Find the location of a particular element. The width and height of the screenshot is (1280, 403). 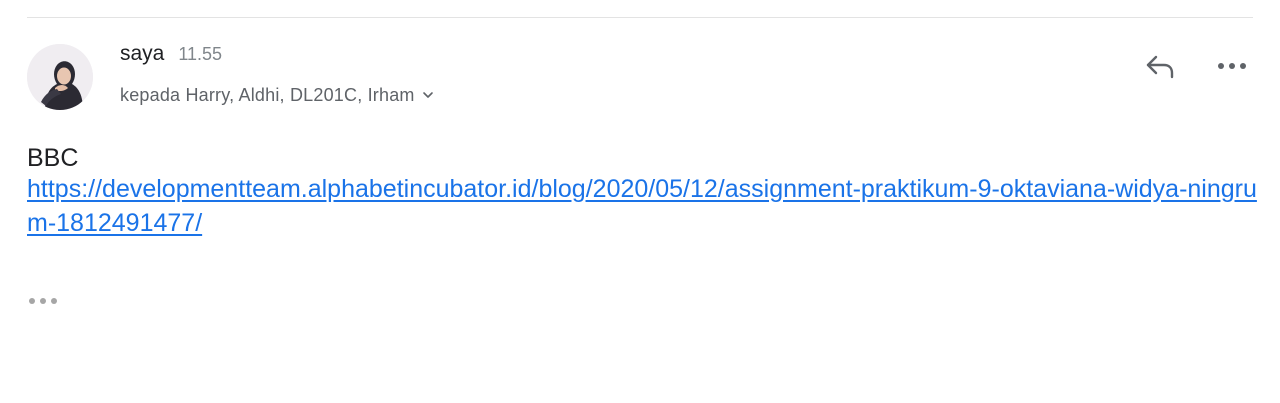

show-trimmed-content-button is located at coordinates (44, 301).